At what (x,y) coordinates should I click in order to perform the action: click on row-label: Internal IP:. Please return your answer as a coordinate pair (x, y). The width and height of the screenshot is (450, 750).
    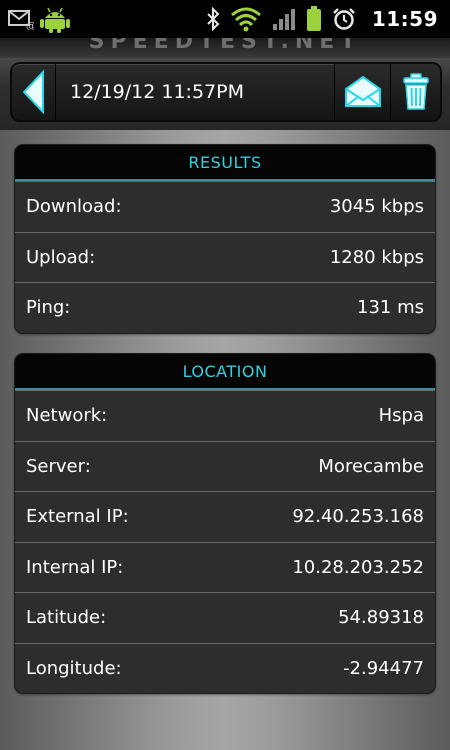
    Looking at the image, I should click on (75, 567).